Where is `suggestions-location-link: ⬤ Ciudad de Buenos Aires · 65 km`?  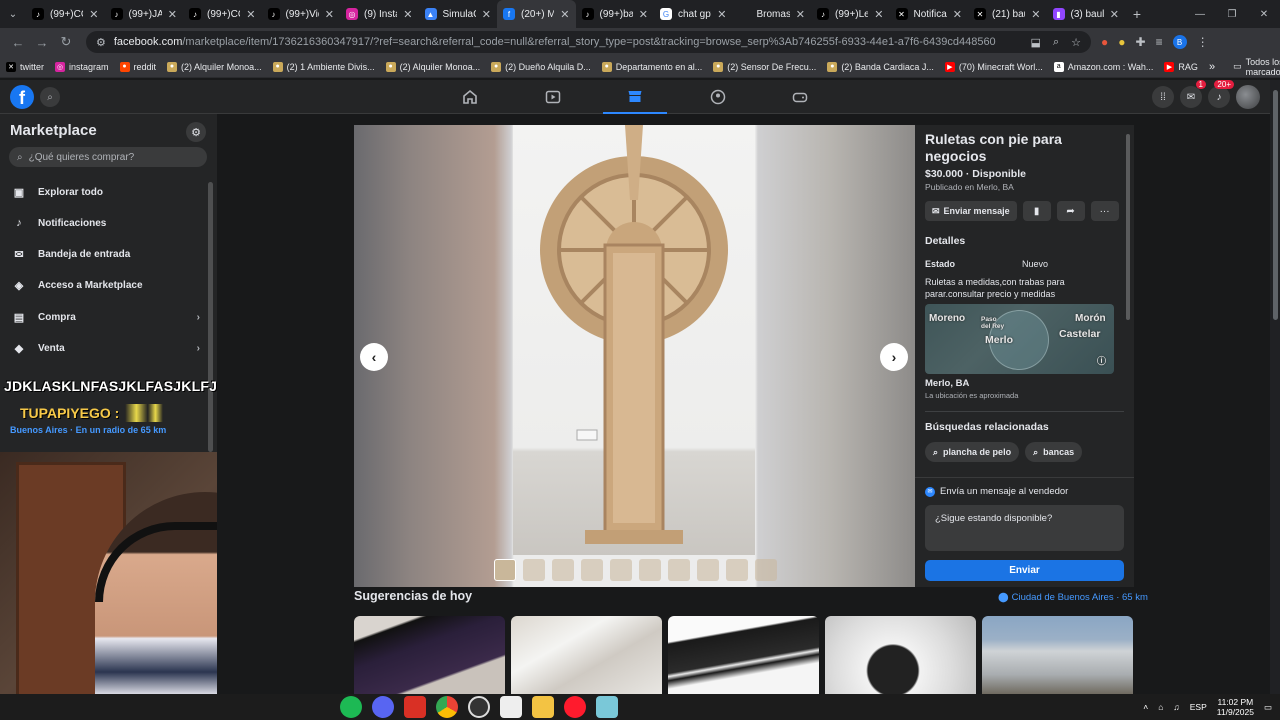
suggestions-location-link: ⬤ Ciudad de Buenos Aires · 65 km is located at coordinates (1073, 597).